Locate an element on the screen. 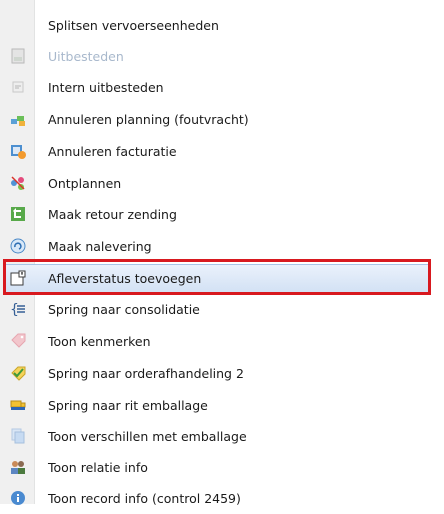  menu-item-label: Toon relatie info is located at coordinates (98, 467).